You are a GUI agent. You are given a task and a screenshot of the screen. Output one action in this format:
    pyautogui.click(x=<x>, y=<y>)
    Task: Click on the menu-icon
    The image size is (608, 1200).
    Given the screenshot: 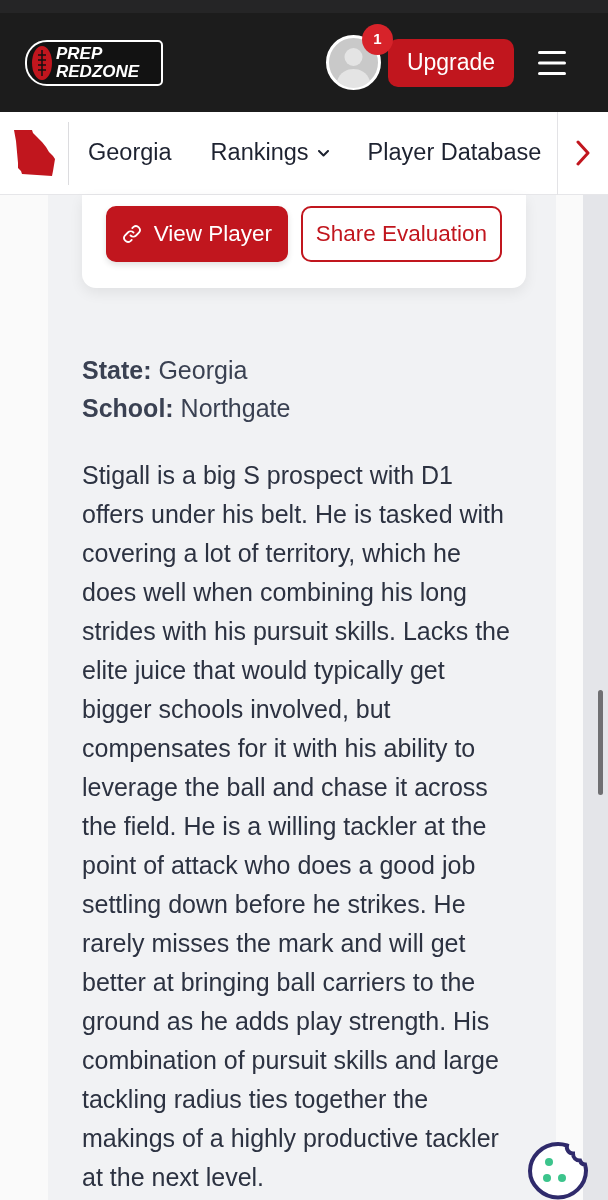 What is the action you would take?
    pyautogui.click(x=552, y=62)
    